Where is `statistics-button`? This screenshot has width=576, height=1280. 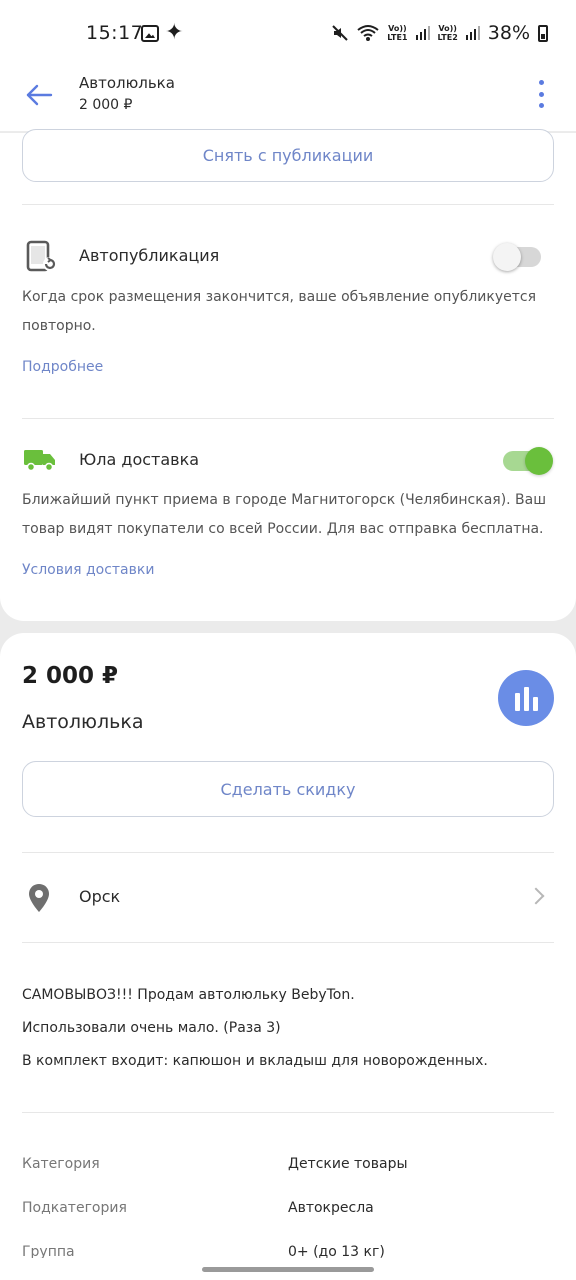
statistics-button is located at coordinates (526, 698).